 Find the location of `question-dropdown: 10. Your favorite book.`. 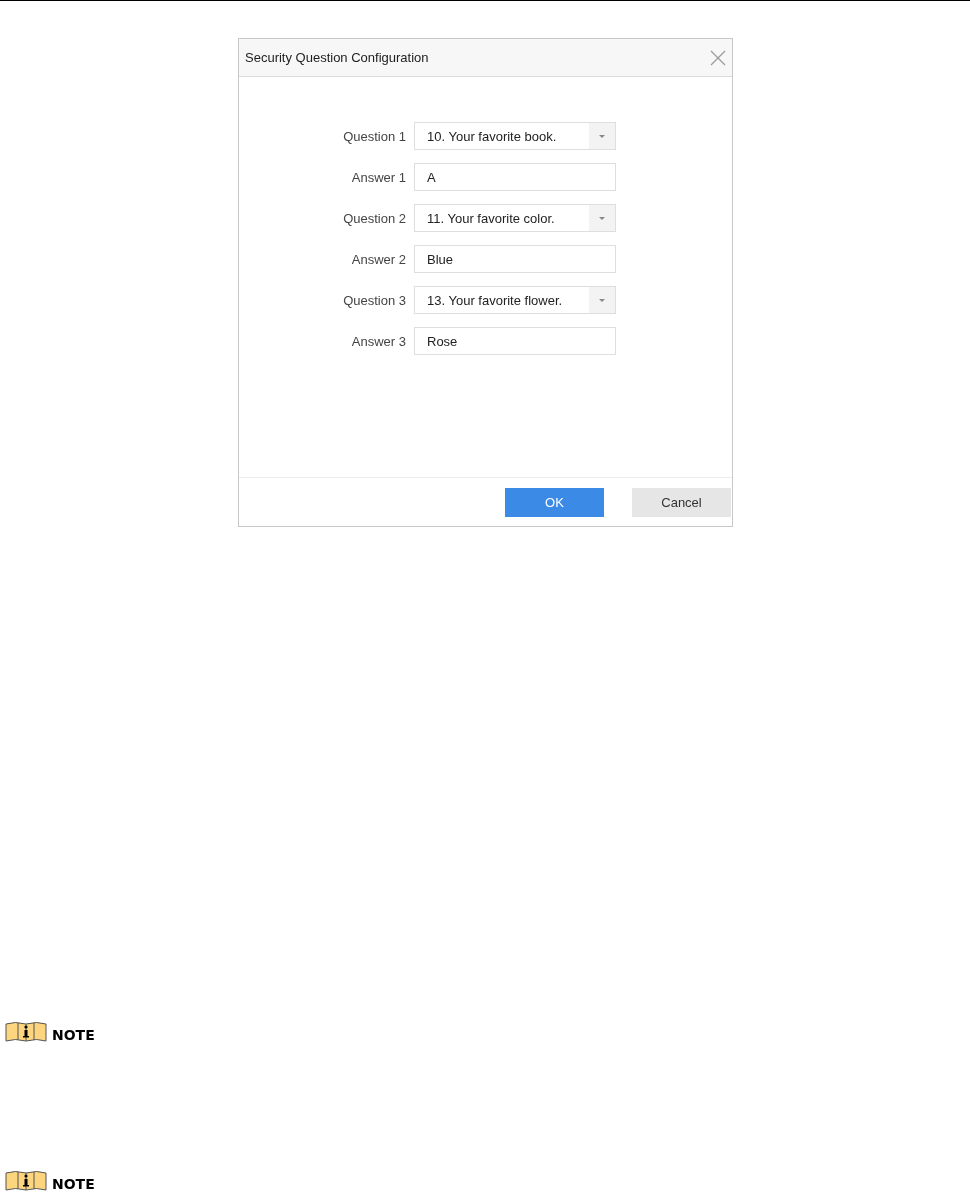

question-dropdown: 10. Your favorite book. is located at coordinates (515, 136).